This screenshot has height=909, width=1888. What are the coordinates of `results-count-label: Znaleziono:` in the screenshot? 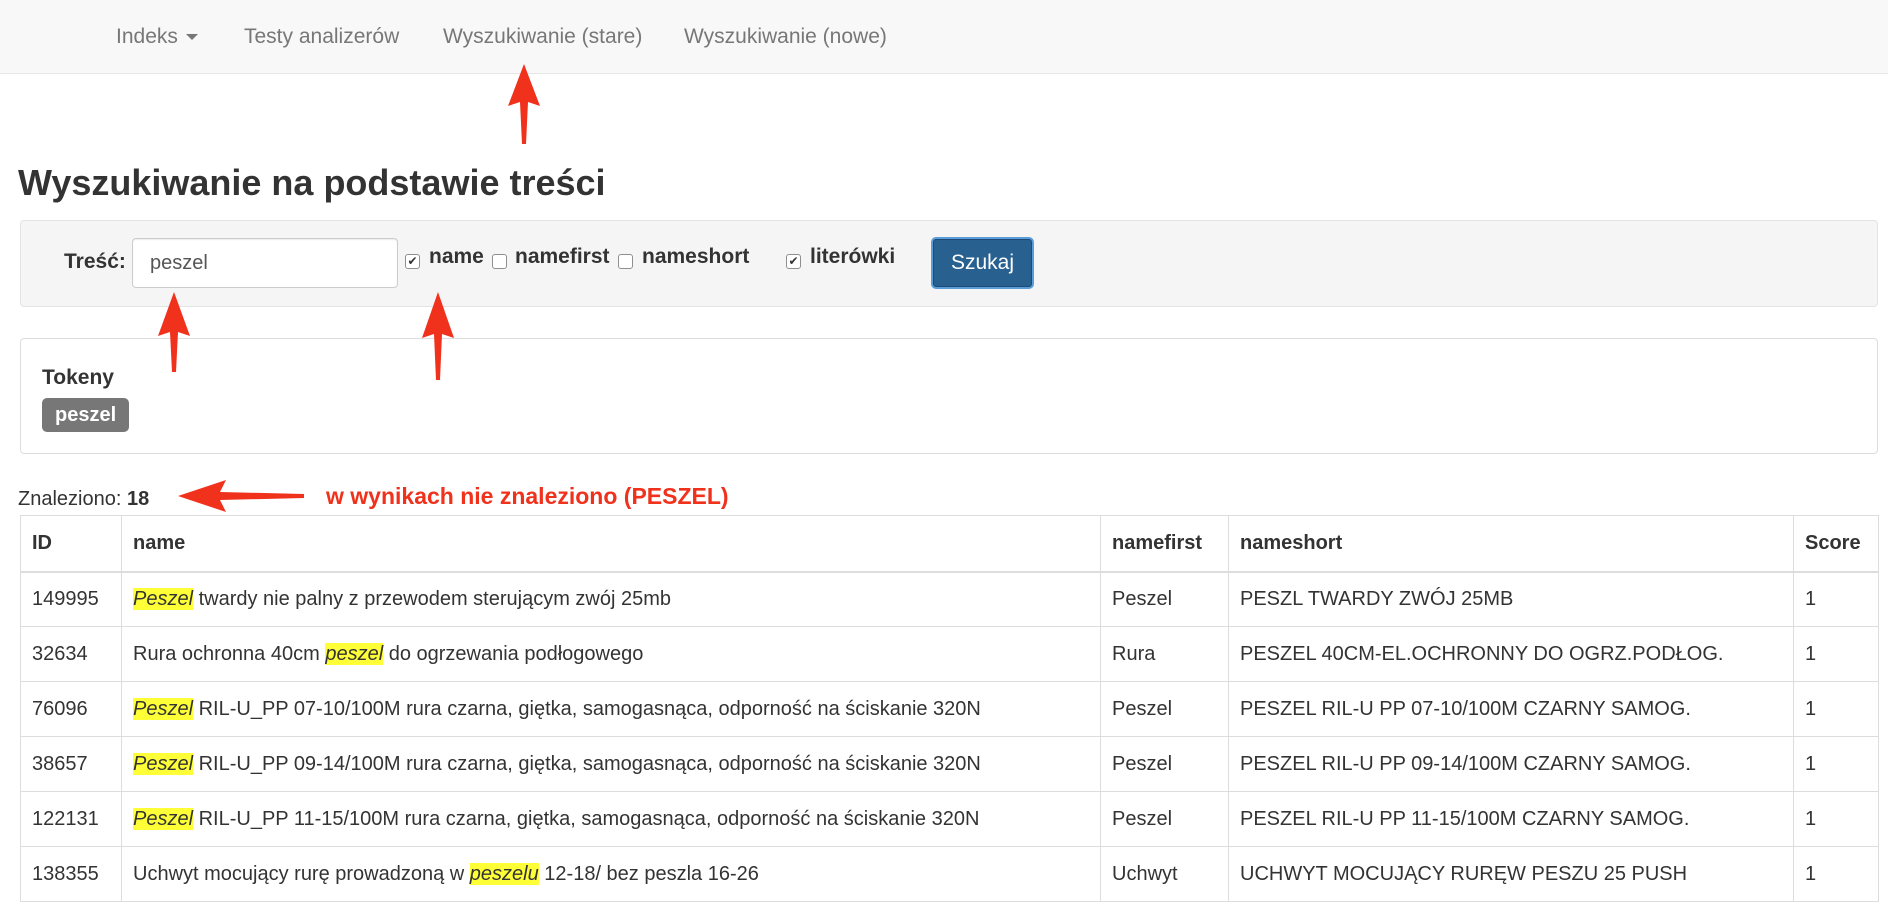 It's located at (70, 499).